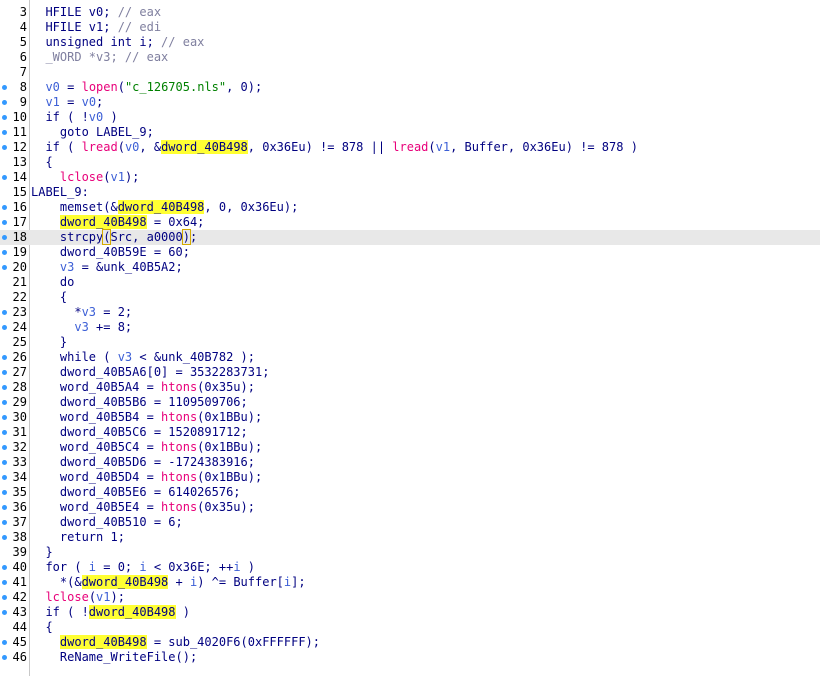 This screenshot has width=820, height=676. Describe the element at coordinates (114, 657) in the screenshot. I see `code-text: ReName_WriteFile();` at that location.